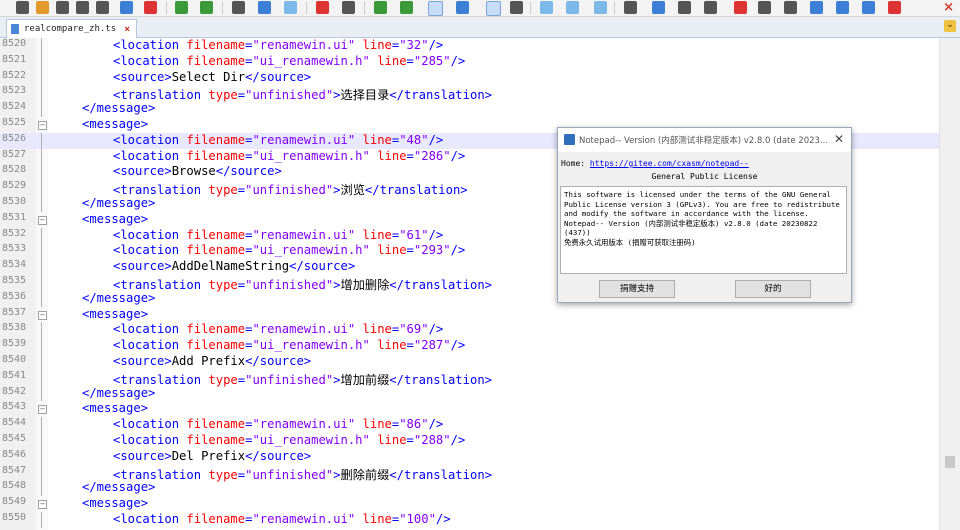 This screenshot has width=960, height=530. I want to click on zoom-out-icon, so click(406, 7).